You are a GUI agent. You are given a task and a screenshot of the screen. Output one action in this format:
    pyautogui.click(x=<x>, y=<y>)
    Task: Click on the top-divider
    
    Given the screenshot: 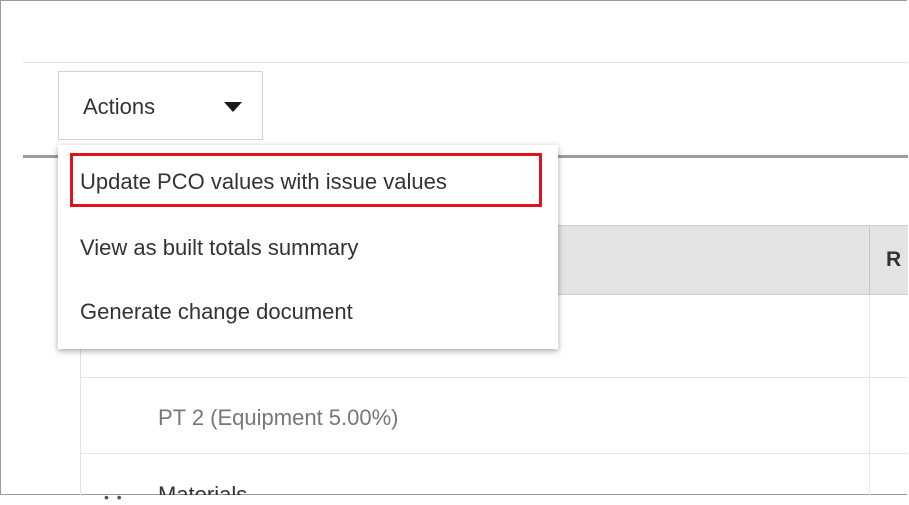 What is the action you would take?
    pyautogui.click(x=465, y=62)
    